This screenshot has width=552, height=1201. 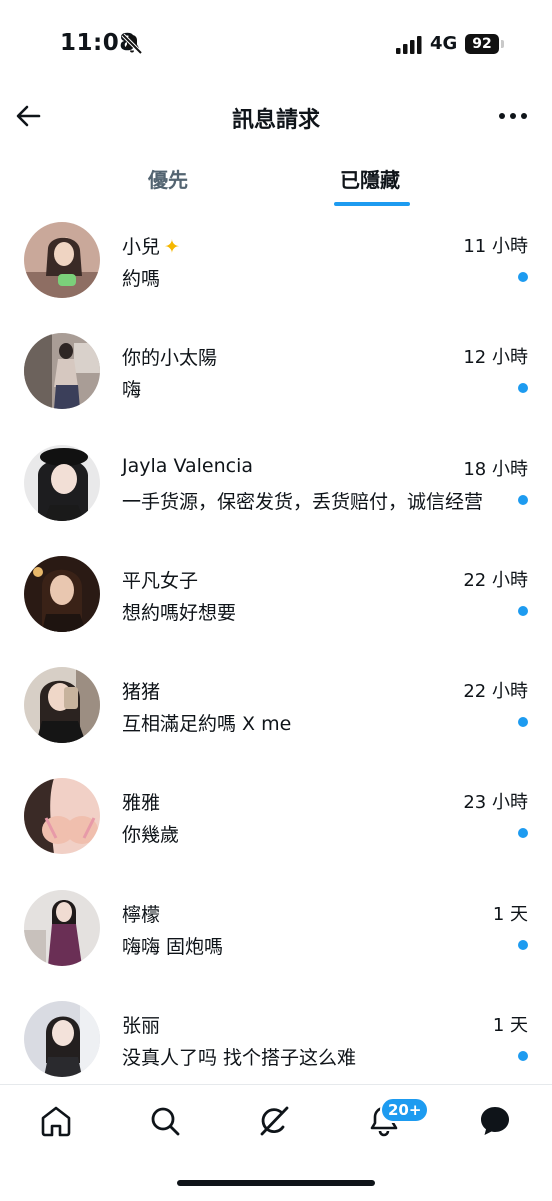 I want to click on message-preview: 嗨嗨 固炮嗎, so click(x=173, y=946).